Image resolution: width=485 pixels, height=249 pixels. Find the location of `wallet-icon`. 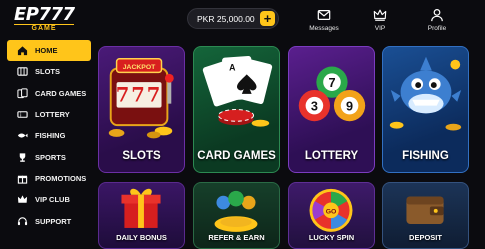

wallet-icon is located at coordinates (425, 210).